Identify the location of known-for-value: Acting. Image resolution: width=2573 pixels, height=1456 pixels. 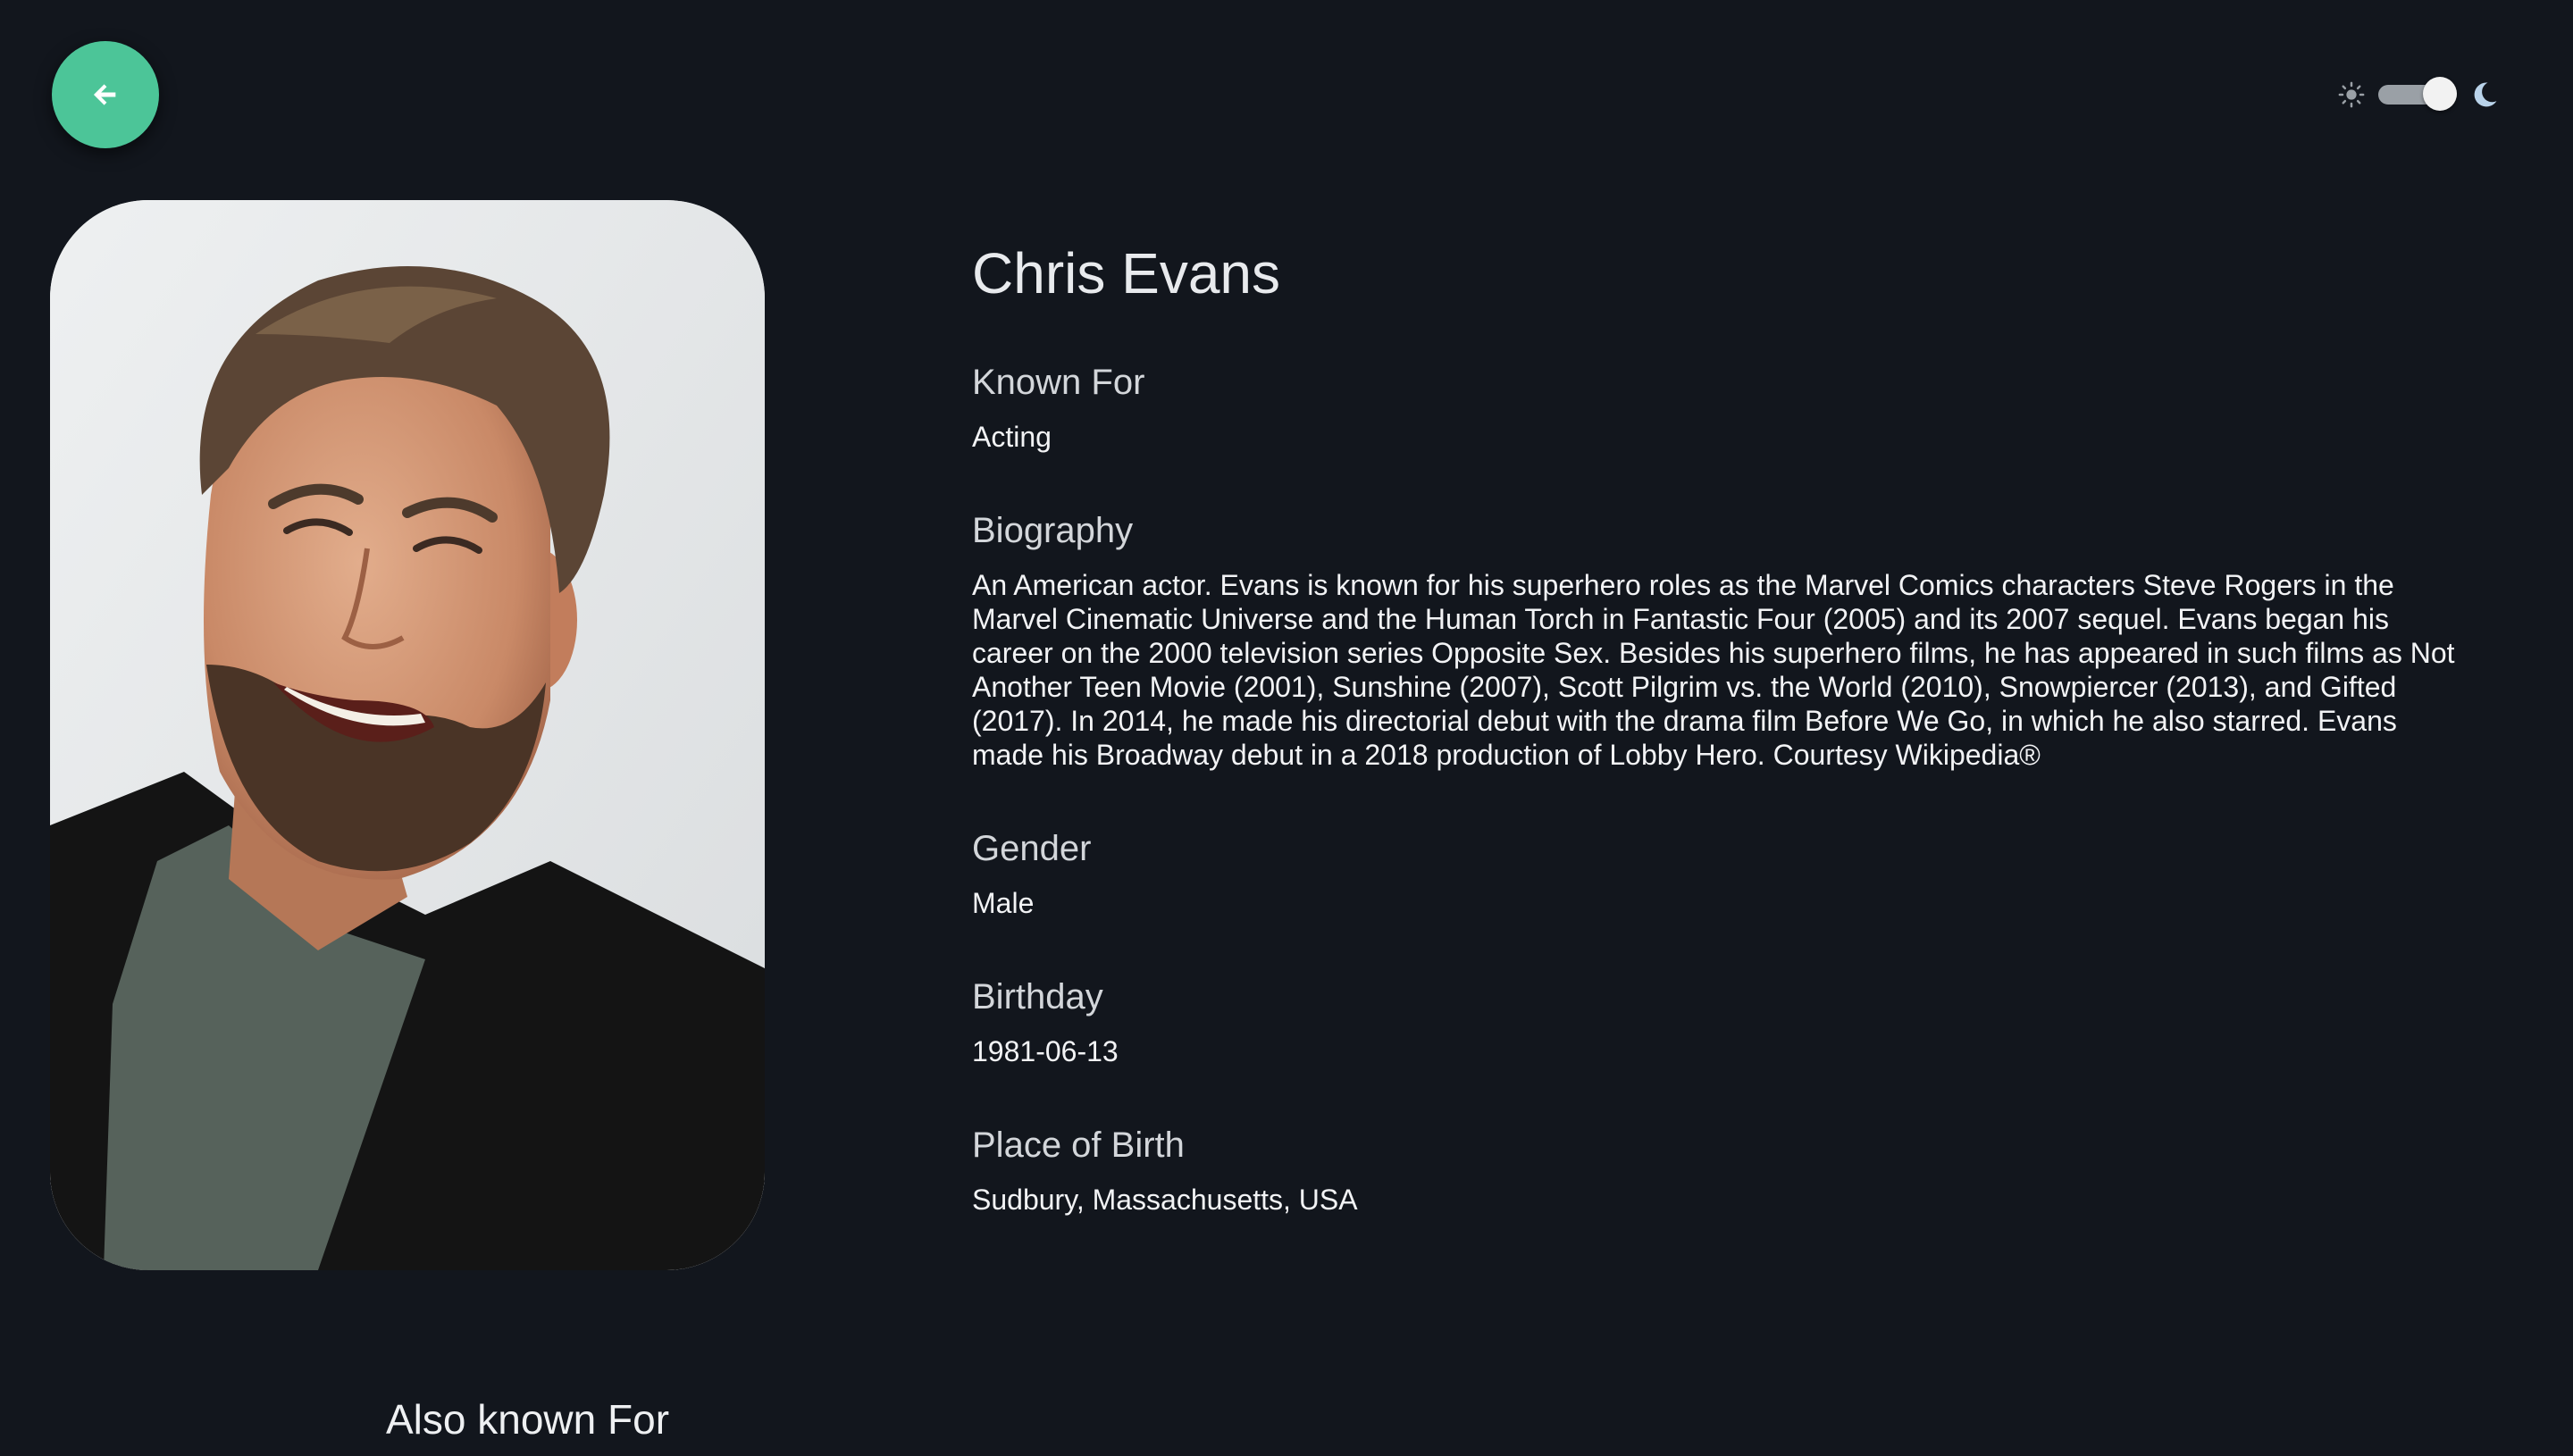
(1012, 436).